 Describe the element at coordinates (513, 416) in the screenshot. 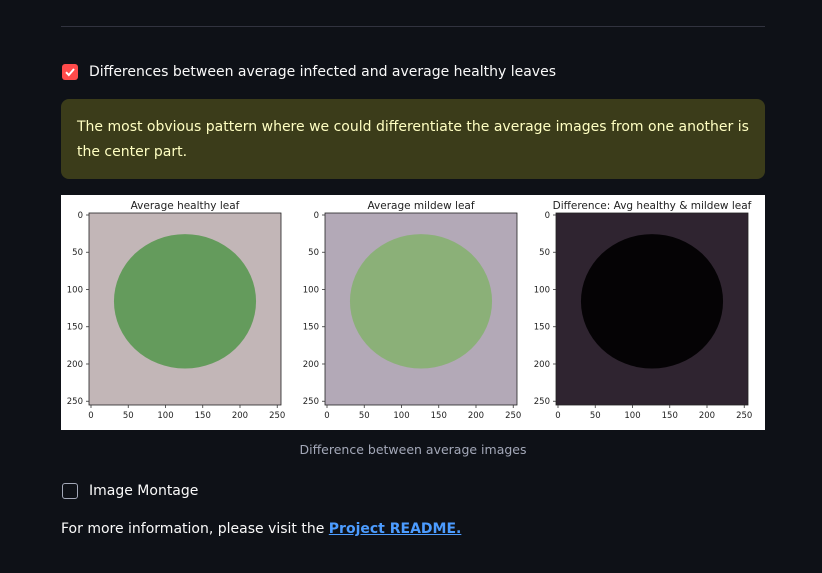

I see `panel-2-x-tick-label: 250` at that location.